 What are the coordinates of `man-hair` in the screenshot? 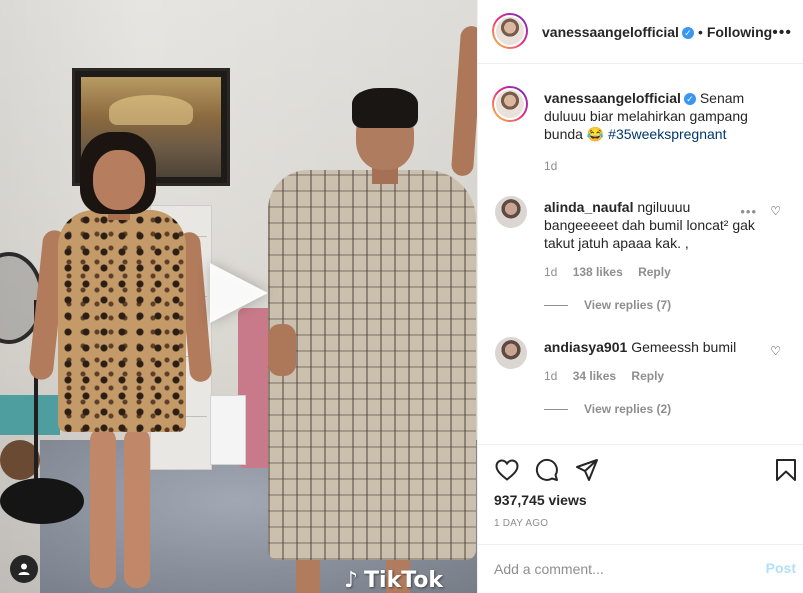 It's located at (385, 108).